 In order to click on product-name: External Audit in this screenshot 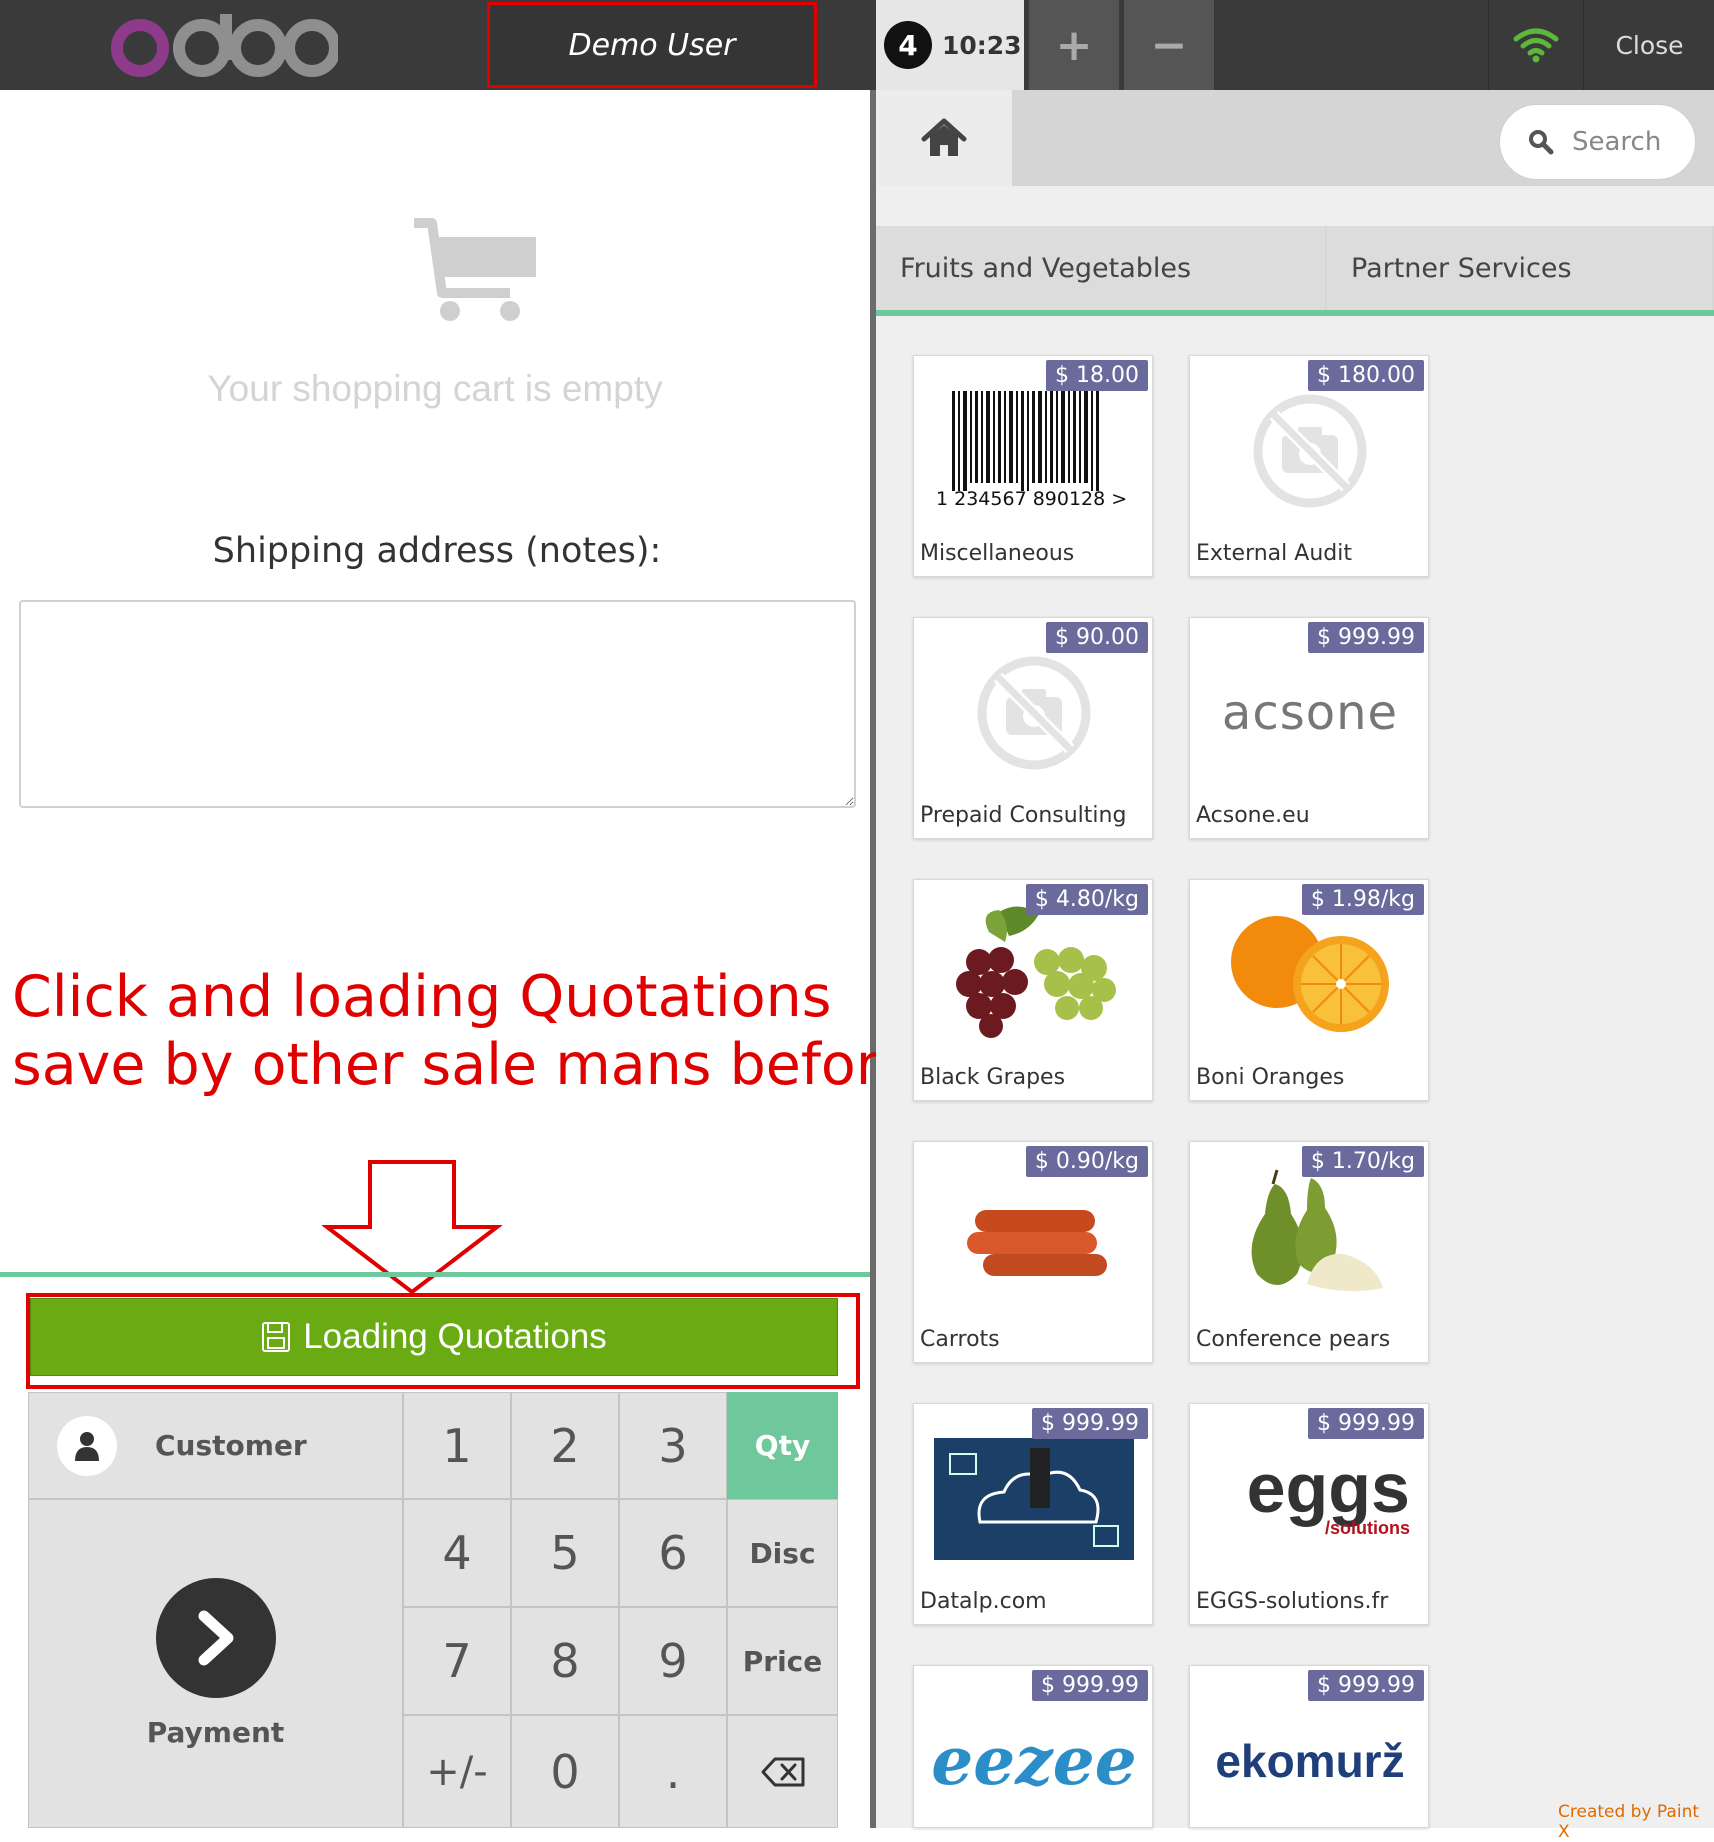, I will do `click(1274, 553)`.